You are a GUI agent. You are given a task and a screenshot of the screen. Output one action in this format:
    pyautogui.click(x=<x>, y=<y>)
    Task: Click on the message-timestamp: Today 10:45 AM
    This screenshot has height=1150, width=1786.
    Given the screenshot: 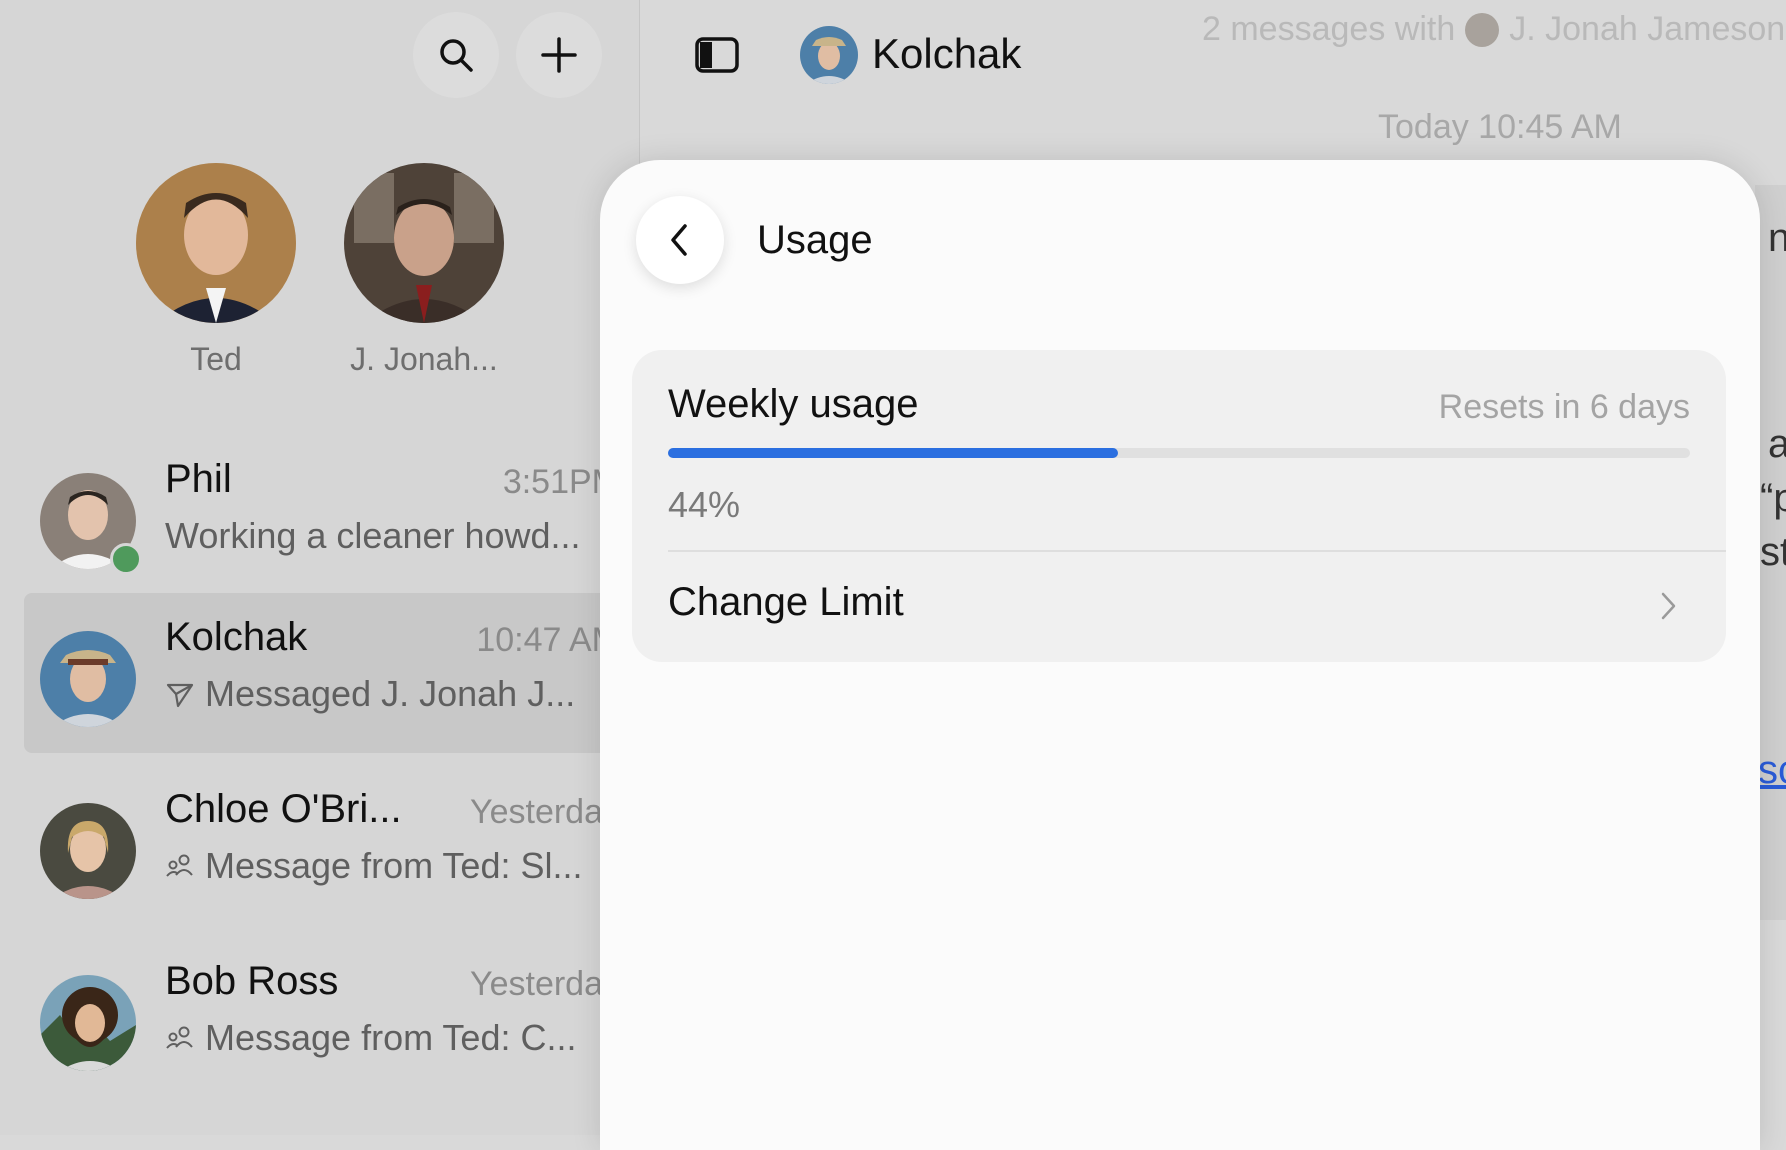 What is the action you would take?
    pyautogui.click(x=1500, y=127)
    